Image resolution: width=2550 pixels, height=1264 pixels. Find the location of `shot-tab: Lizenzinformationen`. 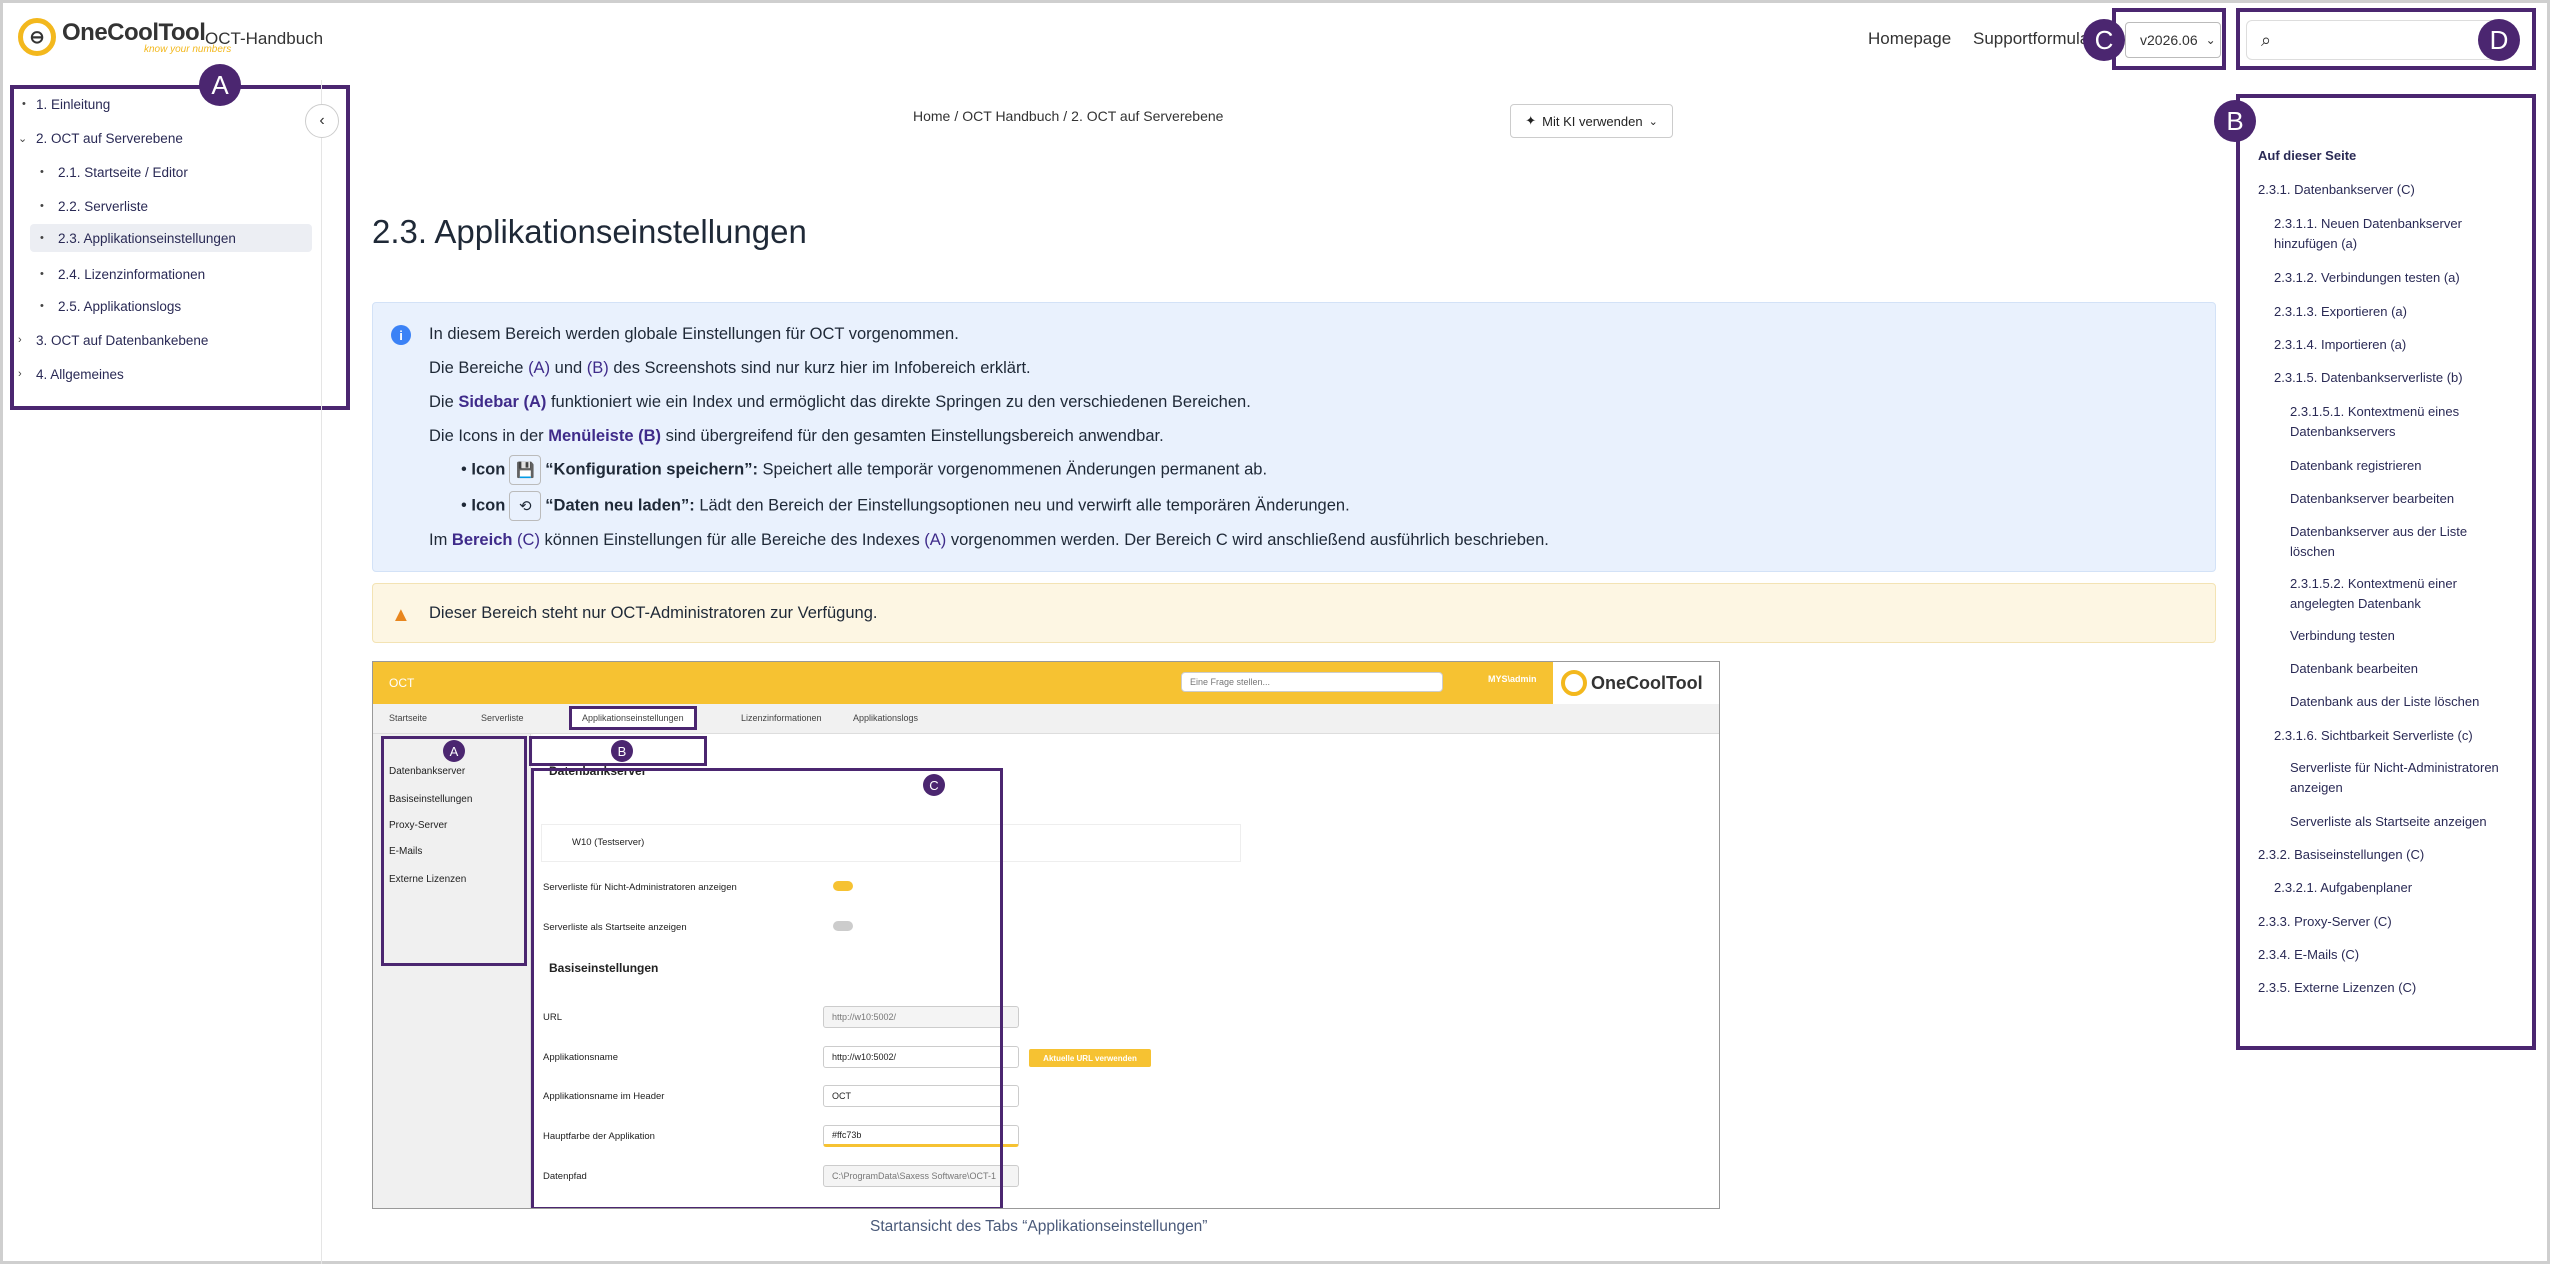

shot-tab: Lizenzinformationen is located at coordinates (781, 718).